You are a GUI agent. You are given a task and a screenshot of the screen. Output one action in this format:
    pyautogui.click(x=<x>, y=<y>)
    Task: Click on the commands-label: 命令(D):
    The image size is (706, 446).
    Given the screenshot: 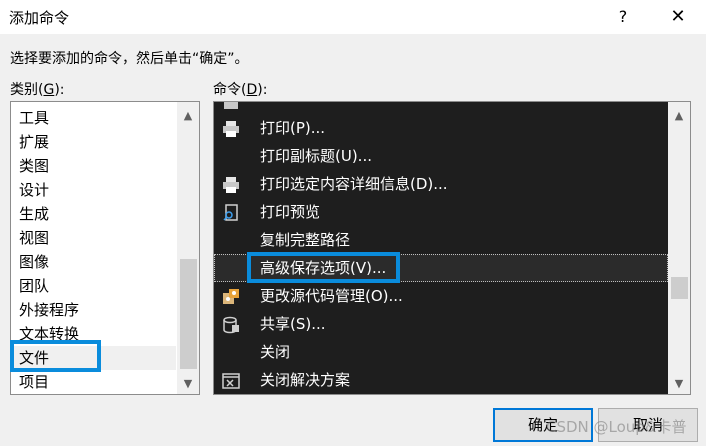 What is the action you would take?
    pyautogui.click(x=240, y=90)
    